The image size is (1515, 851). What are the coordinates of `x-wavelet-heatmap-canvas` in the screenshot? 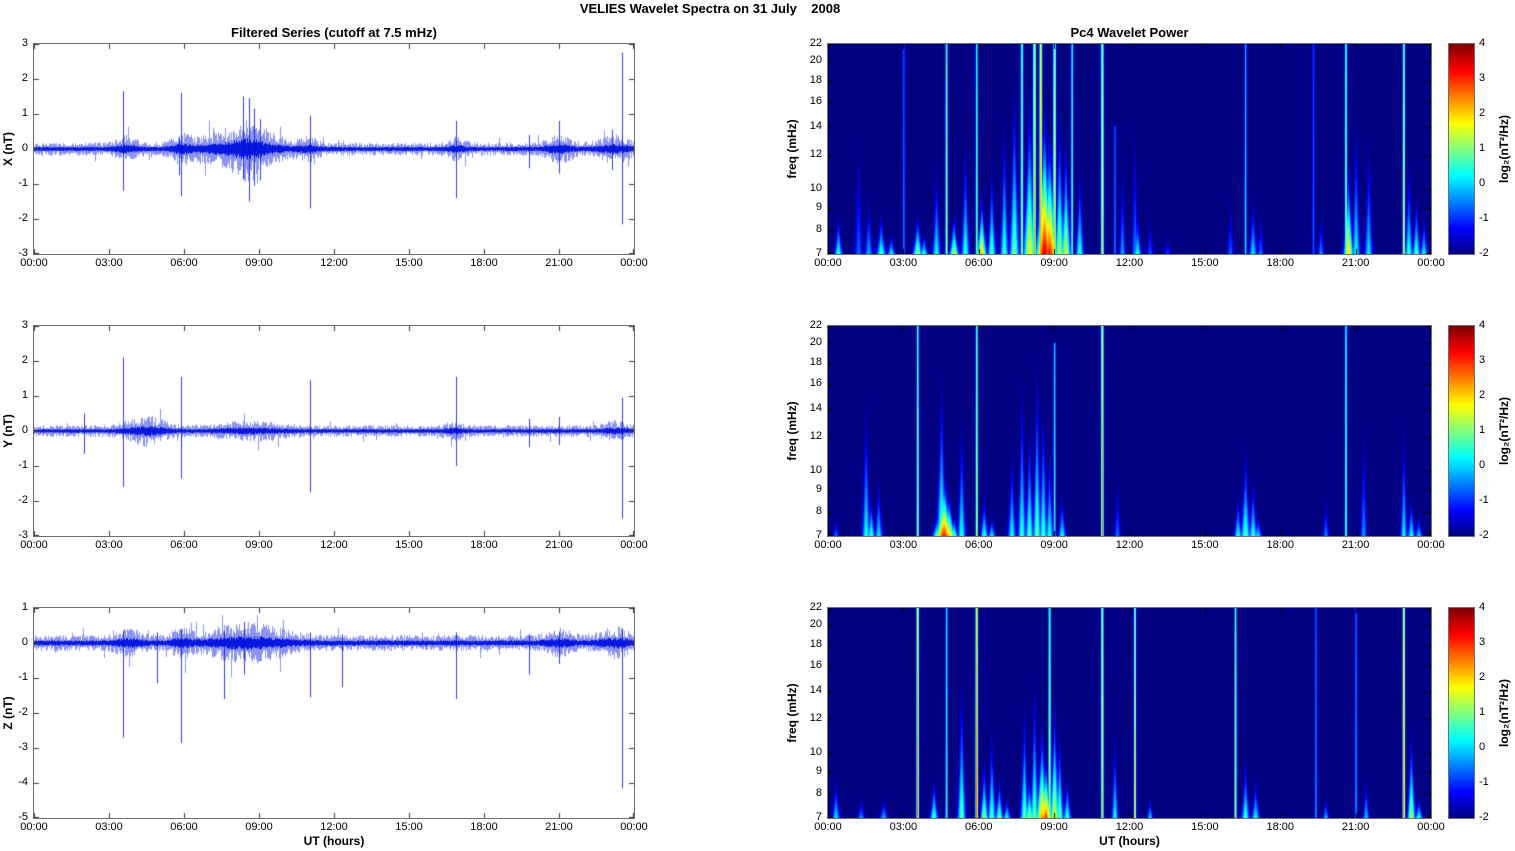 It's located at (1129, 149).